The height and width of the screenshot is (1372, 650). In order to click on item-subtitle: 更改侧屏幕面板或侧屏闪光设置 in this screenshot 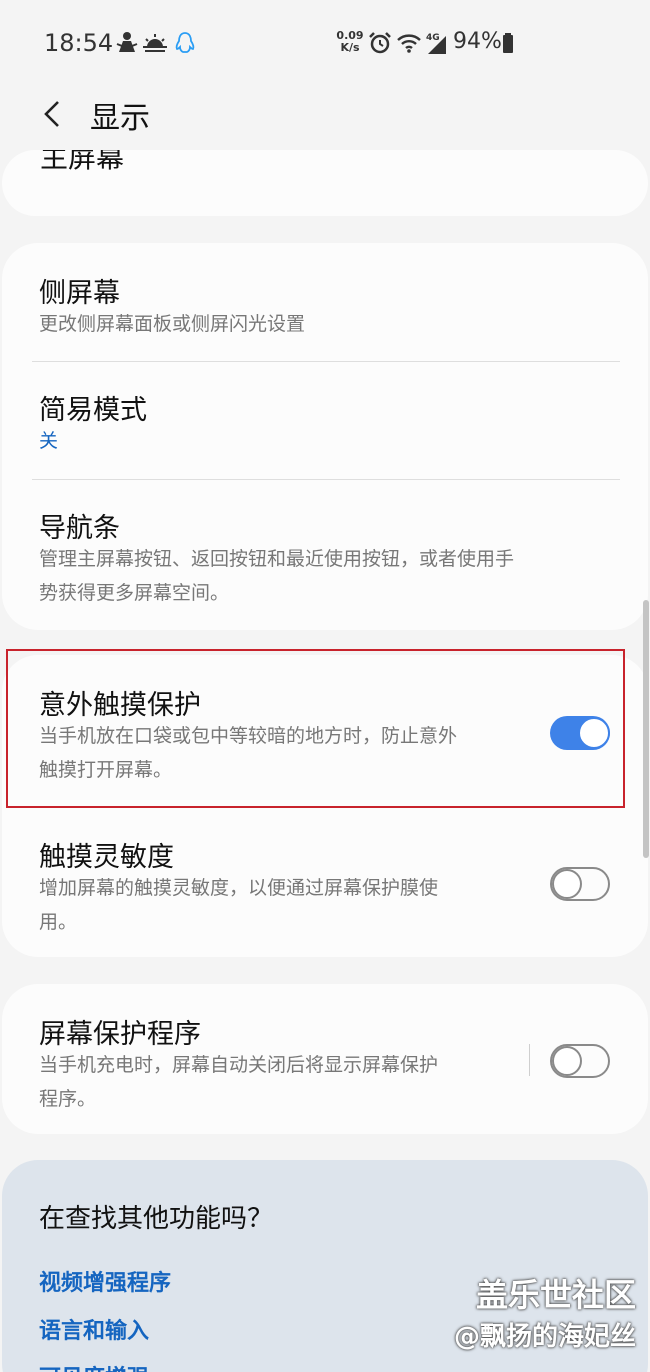, I will do `click(172, 324)`.